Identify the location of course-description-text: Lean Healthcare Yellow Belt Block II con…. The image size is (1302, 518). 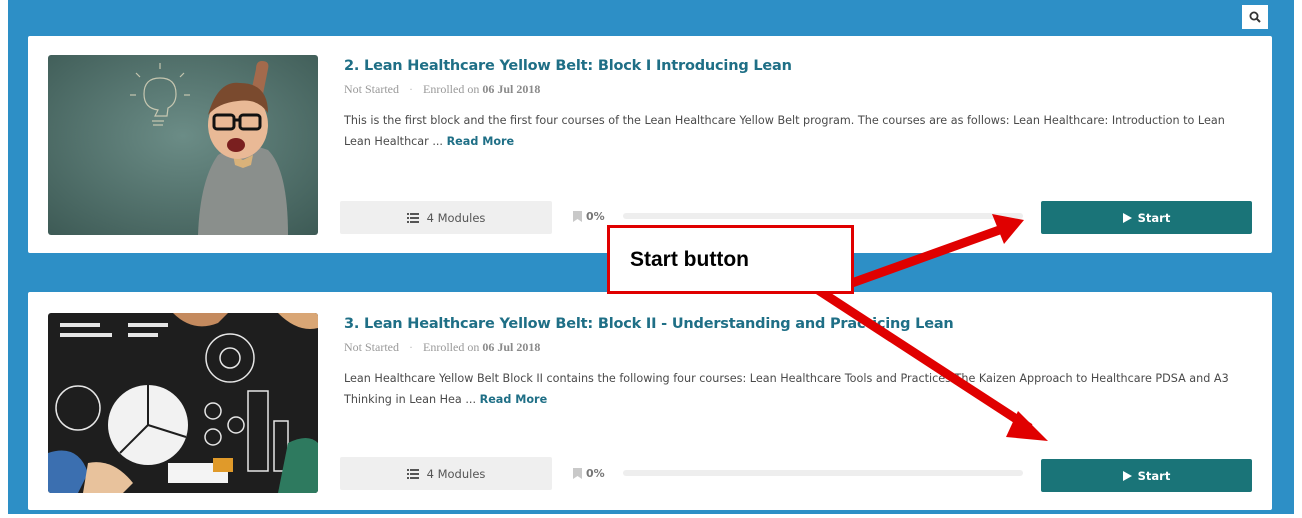
(786, 389).